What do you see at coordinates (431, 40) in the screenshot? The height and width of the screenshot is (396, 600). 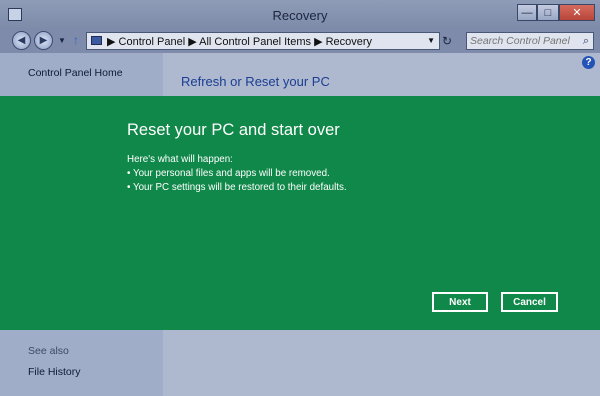 I see `address-dropdown-icon: ▼` at bounding box center [431, 40].